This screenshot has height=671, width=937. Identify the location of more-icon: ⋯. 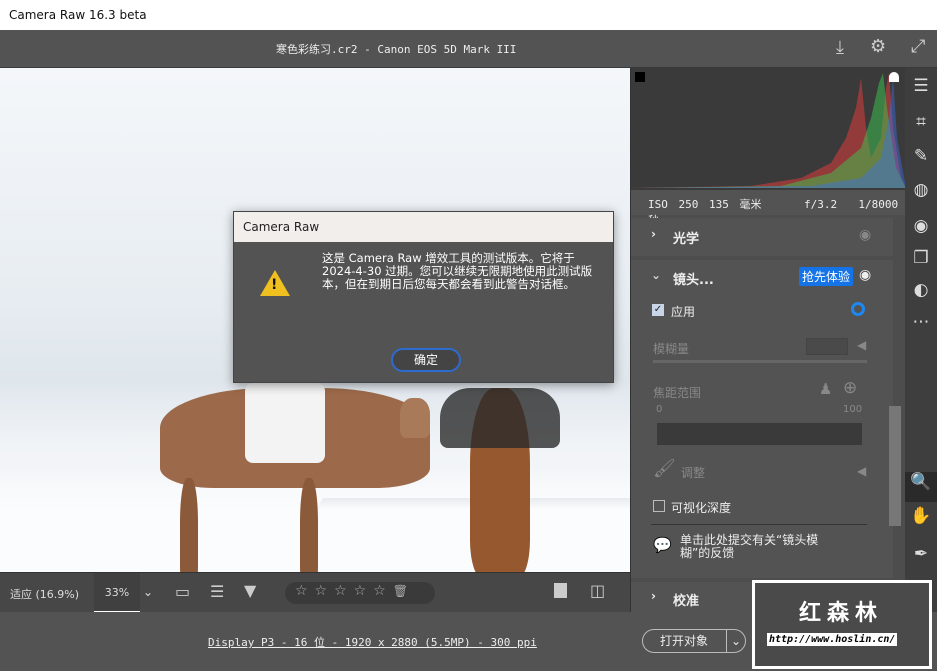
(921, 322).